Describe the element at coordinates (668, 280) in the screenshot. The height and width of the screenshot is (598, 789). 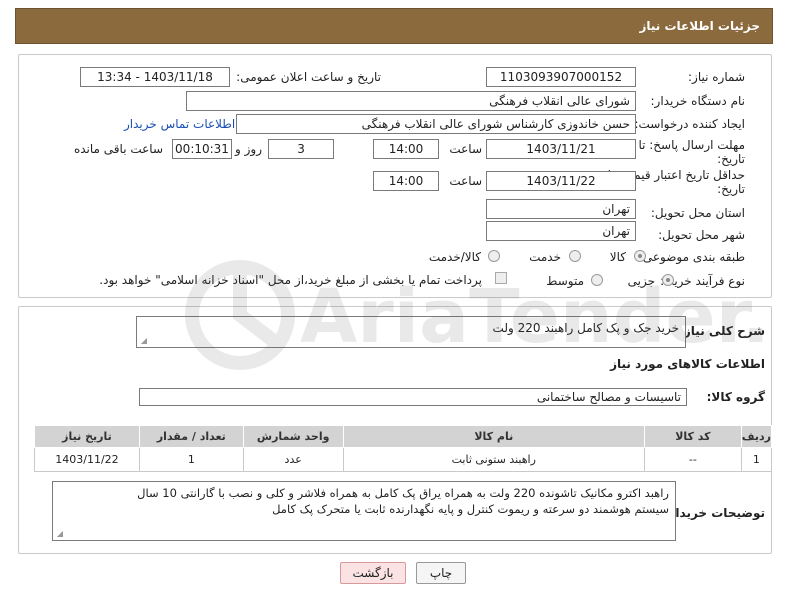
I see `process-radio-minor` at that location.